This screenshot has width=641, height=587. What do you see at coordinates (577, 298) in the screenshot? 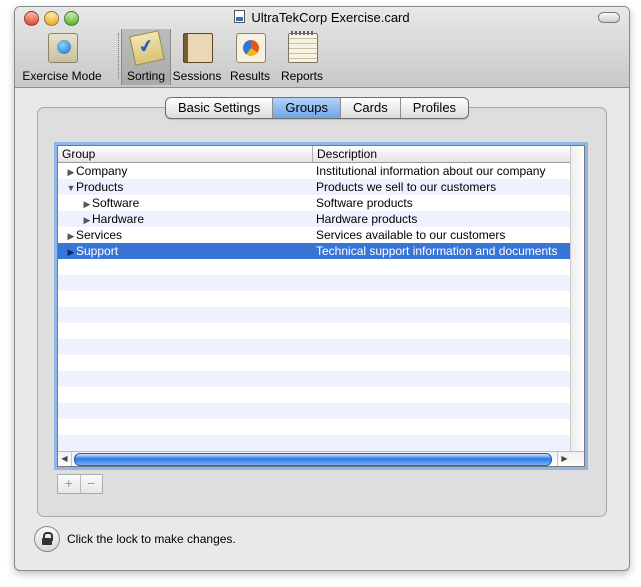
I see `vertical-scrollbar` at bounding box center [577, 298].